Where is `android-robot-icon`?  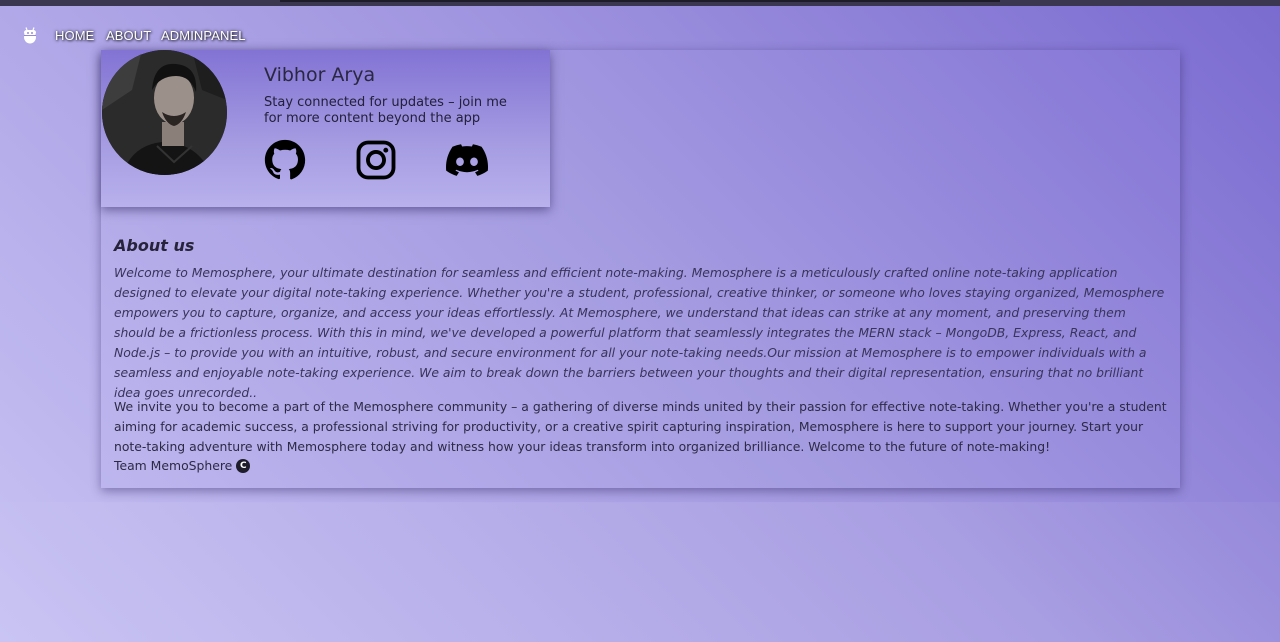
android-robot-icon is located at coordinates (30, 36).